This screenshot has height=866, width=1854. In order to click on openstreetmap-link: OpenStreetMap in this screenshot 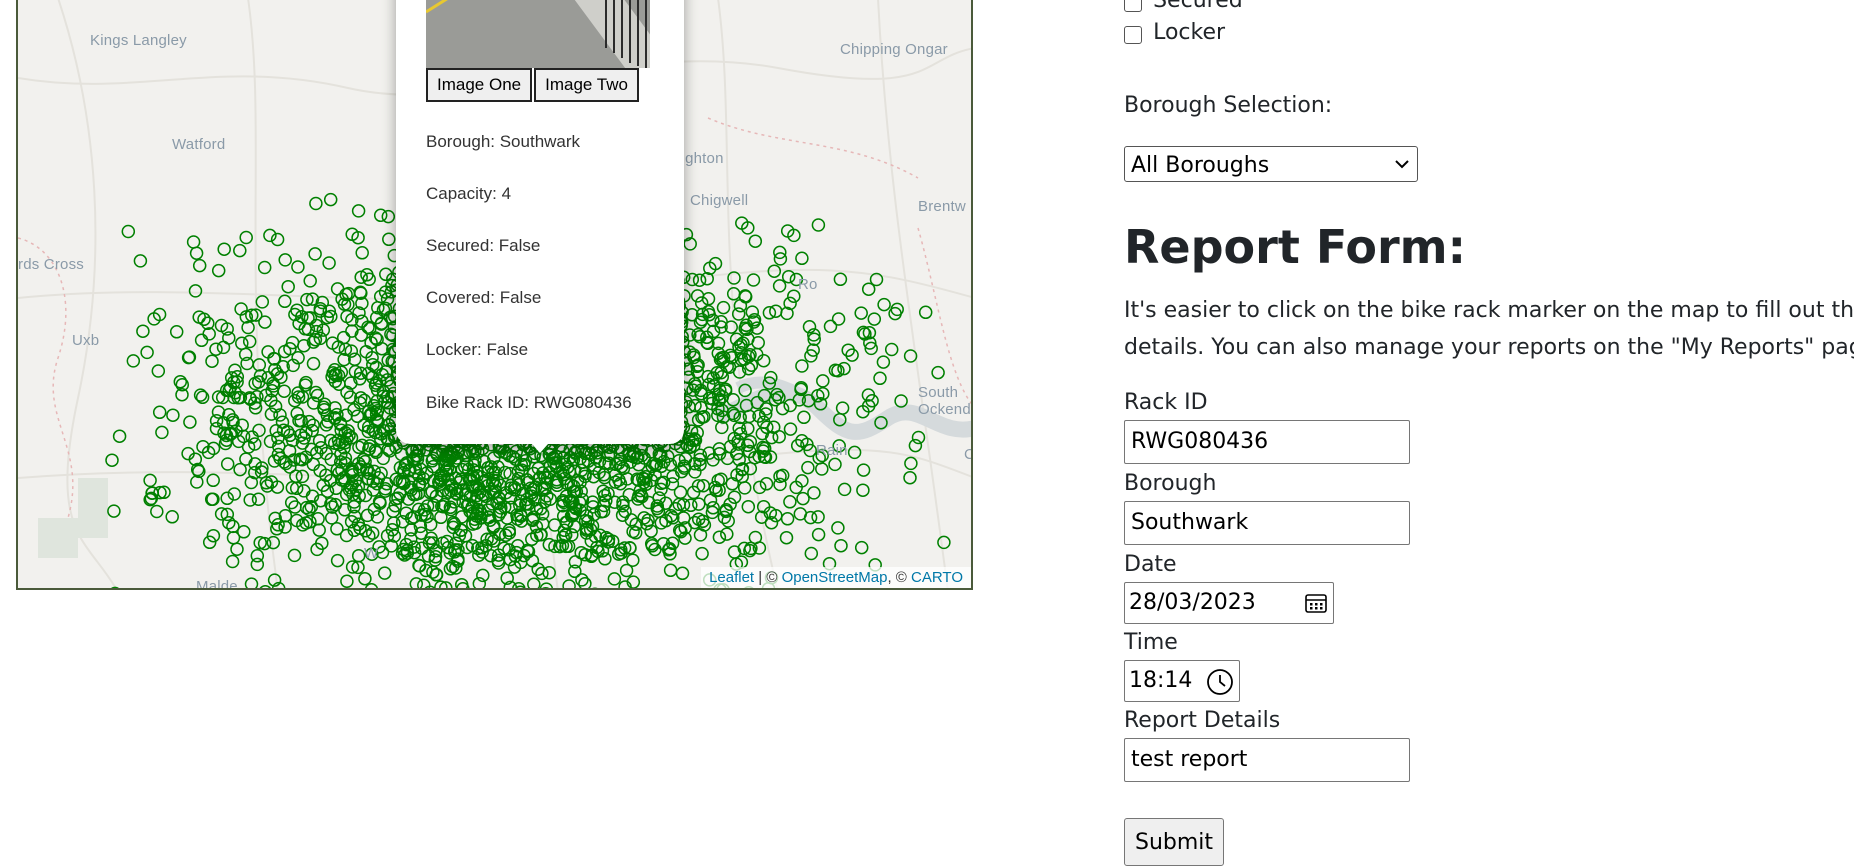, I will do `click(835, 577)`.